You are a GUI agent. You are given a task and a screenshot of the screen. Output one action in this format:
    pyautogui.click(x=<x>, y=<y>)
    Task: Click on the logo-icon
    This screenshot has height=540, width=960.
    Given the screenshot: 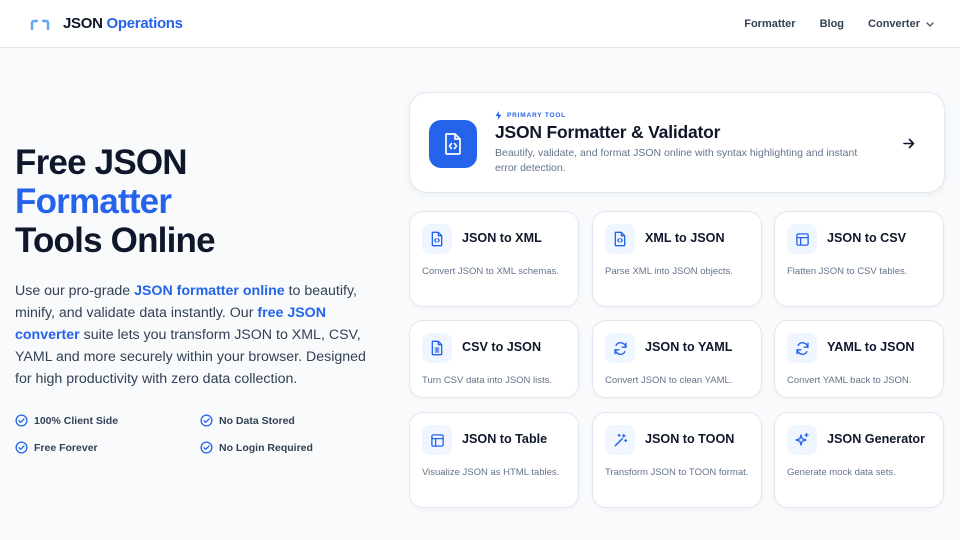 What is the action you would take?
    pyautogui.click(x=40, y=24)
    